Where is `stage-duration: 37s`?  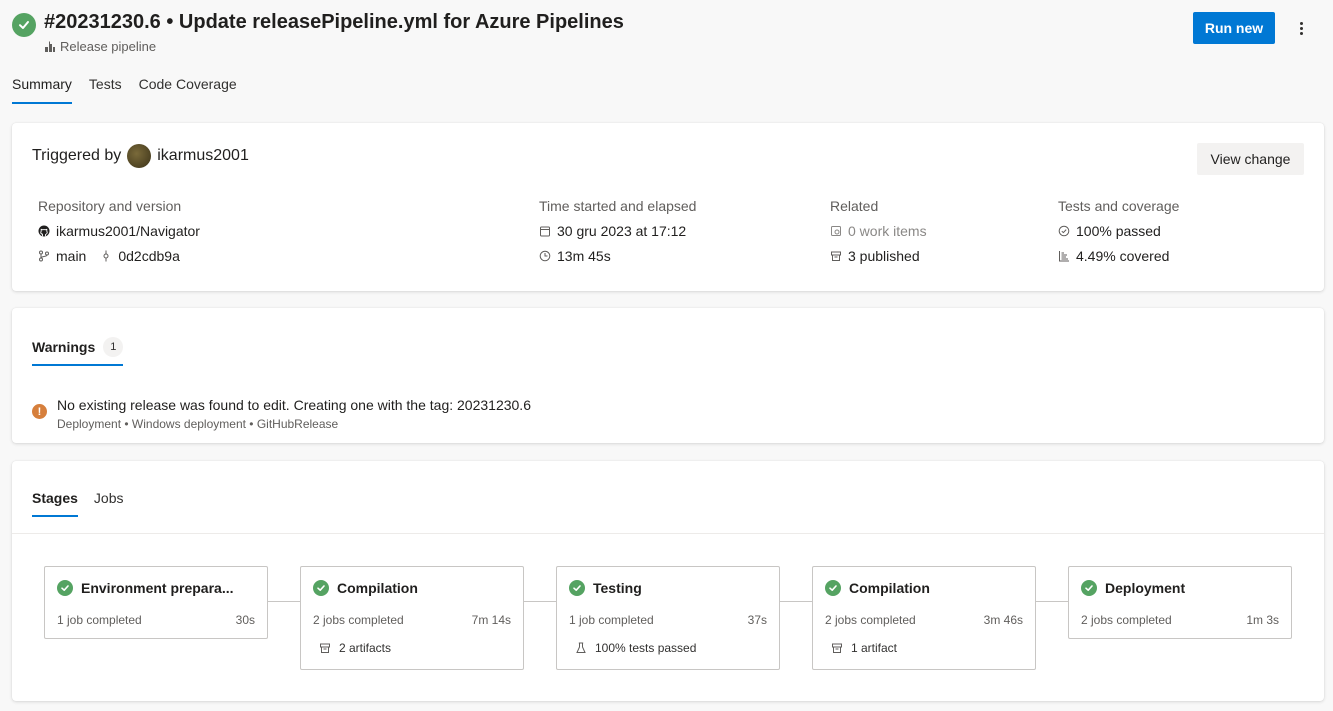
stage-duration: 37s is located at coordinates (757, 620).